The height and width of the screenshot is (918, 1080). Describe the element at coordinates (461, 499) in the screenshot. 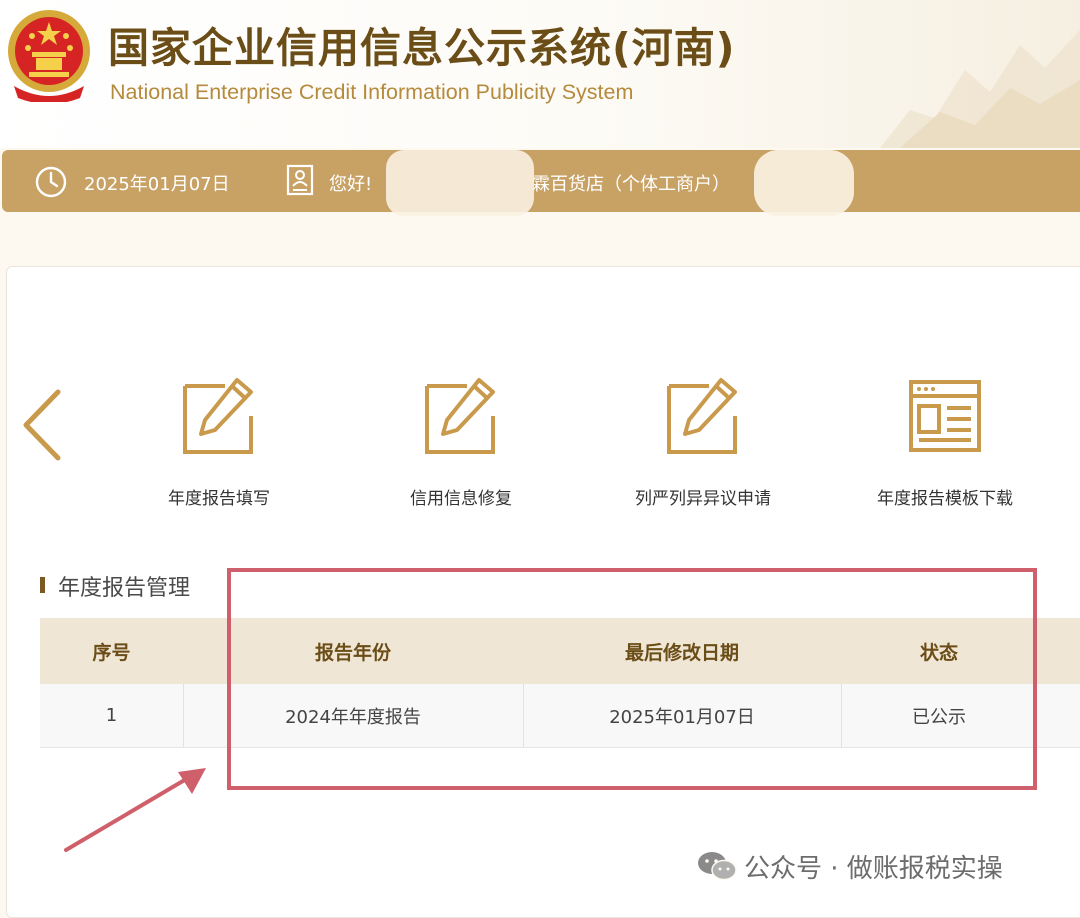

I see `function-label: 信用信息修复` at that location.